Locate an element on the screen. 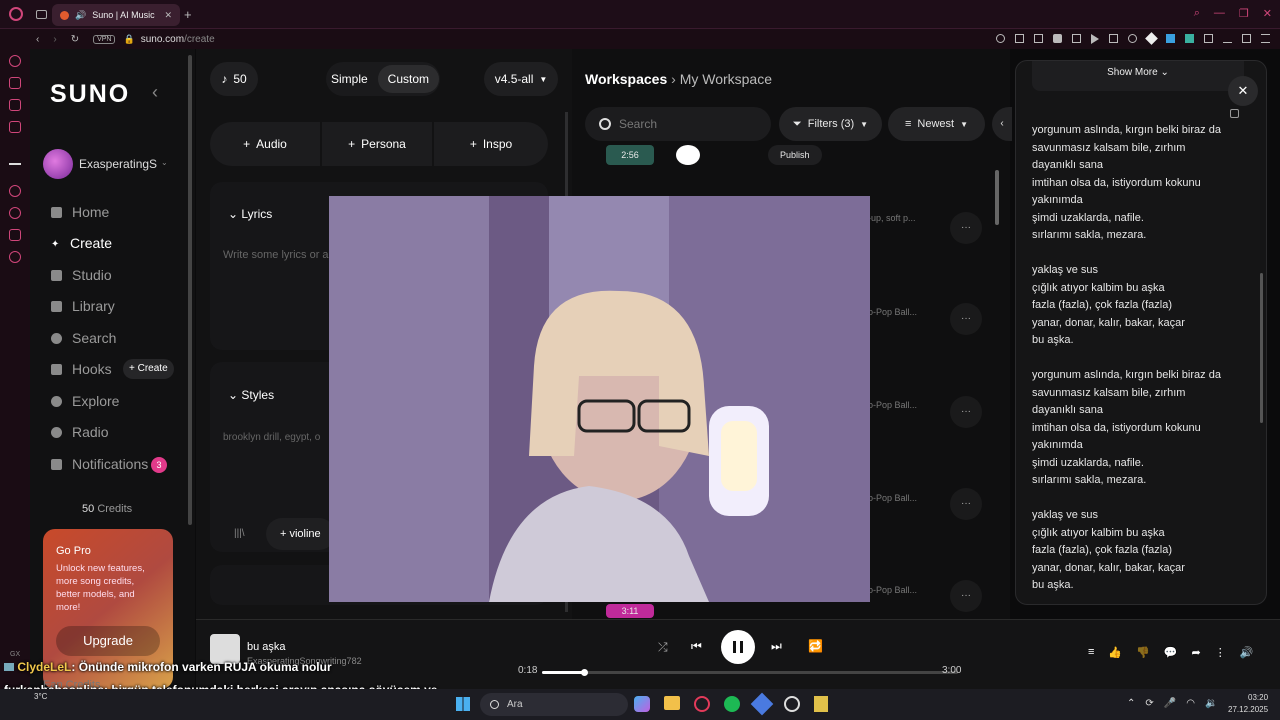 This screenshot has height=720, width=1280. ext-puzzle-icon is located at coordinates (1208, 38).